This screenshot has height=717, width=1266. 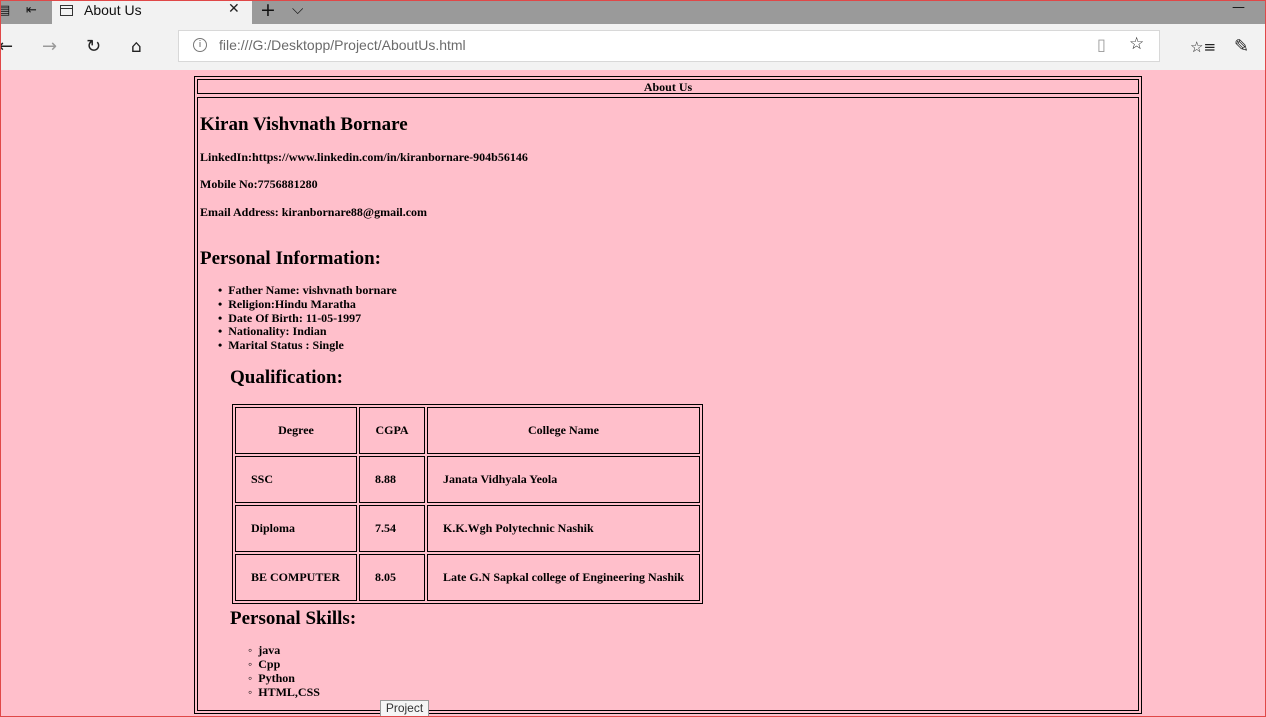 What do you see at coordinates (234, 9) in the screenshot?
I see `close-tab-icon: ✕` at bounding box center [234, 9].